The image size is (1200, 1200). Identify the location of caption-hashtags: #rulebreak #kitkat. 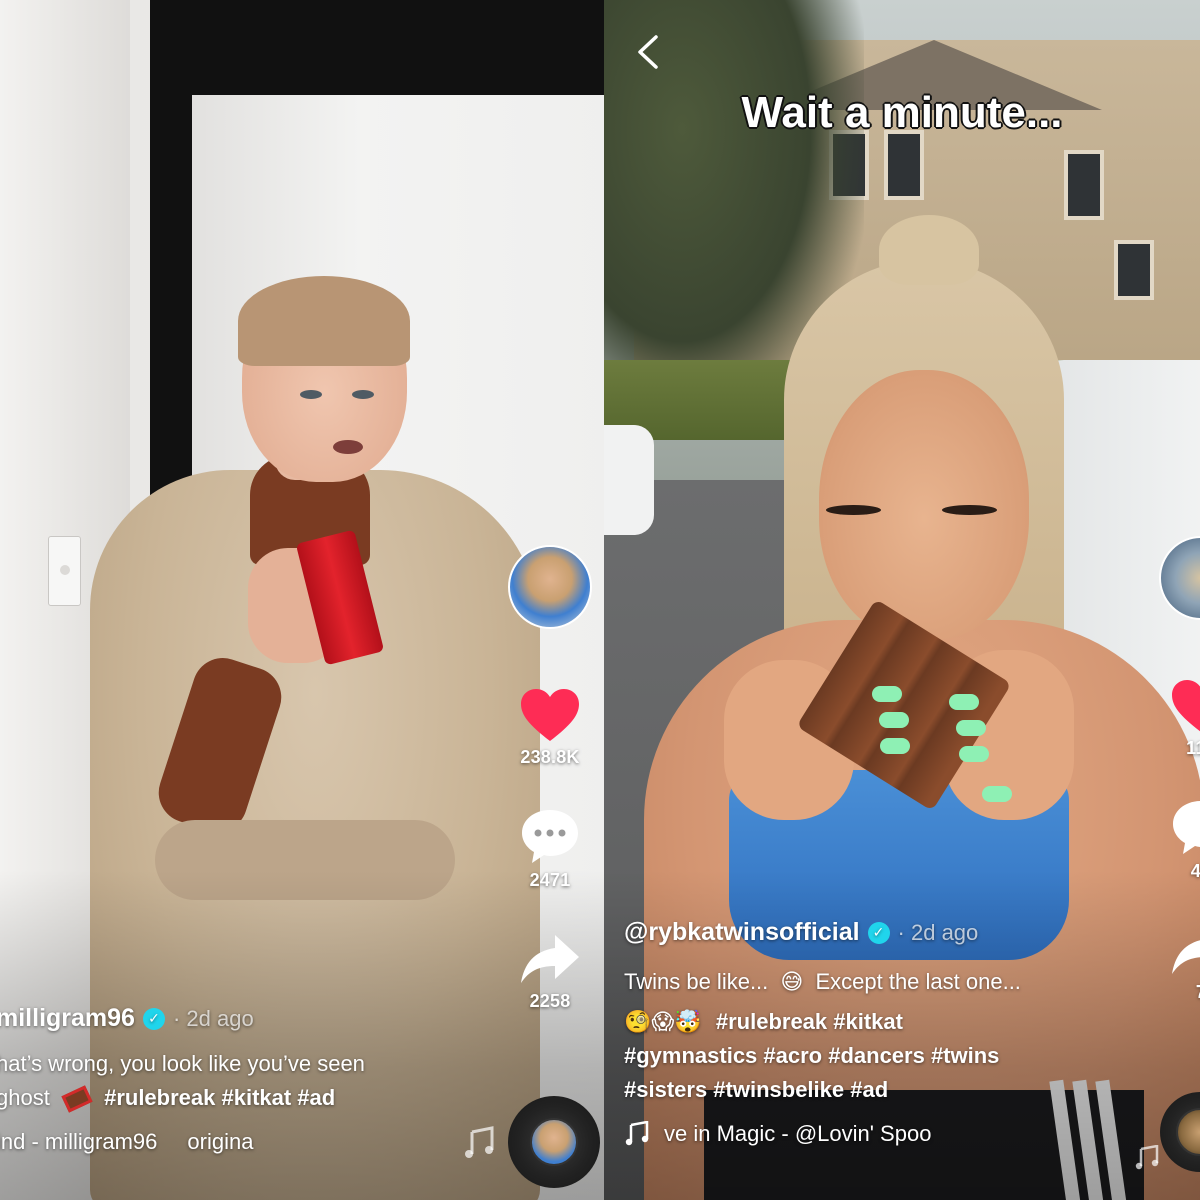
(809, 1021).